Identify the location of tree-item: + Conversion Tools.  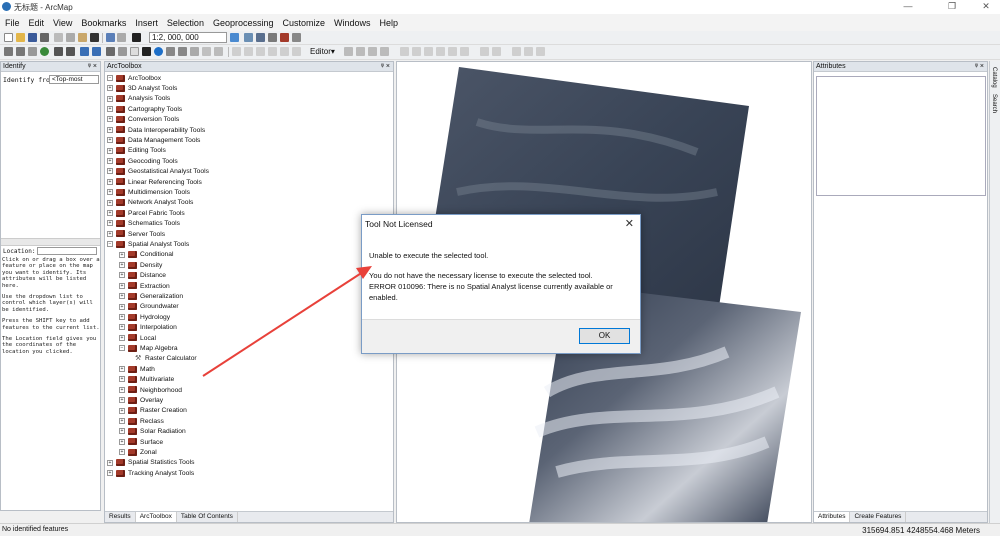
(143, 120).